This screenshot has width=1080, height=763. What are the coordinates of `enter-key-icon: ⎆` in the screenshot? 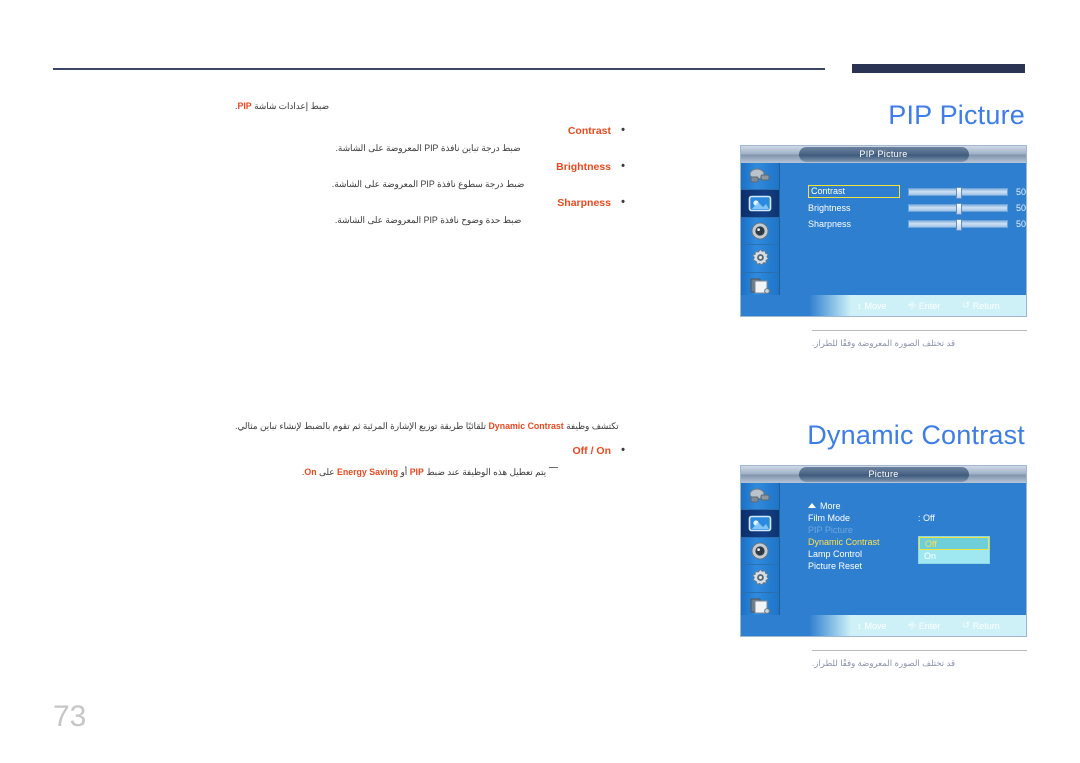 It's located at (912, 625).